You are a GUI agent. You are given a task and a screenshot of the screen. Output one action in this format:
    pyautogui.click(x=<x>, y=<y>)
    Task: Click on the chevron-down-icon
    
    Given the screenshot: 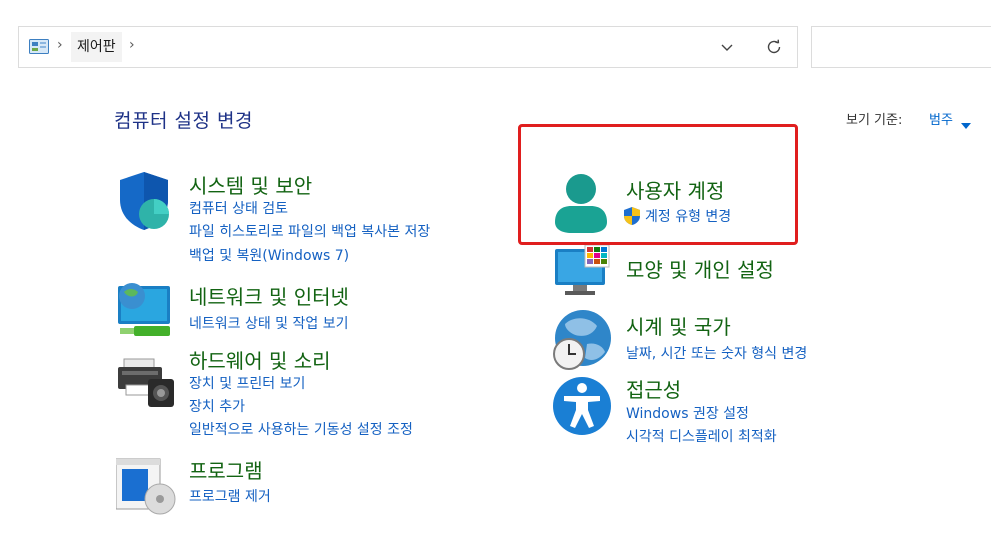 What is the action you would take?
    pyautogui.click(x=727, y=49)
    